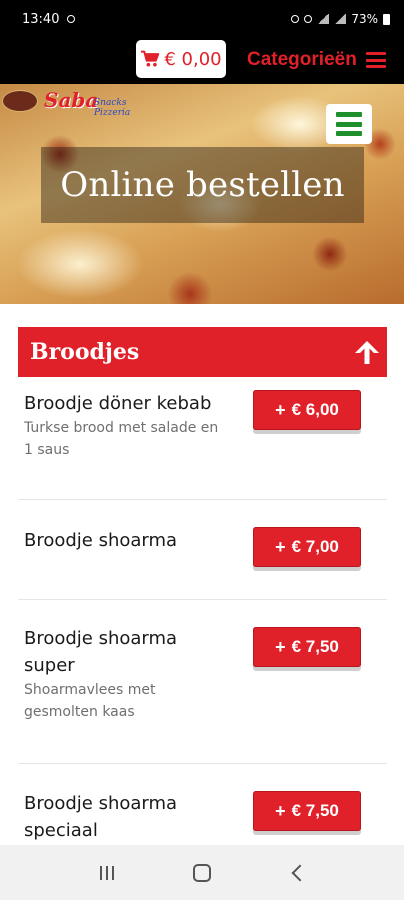  I want to click on menu-icon, so click(349, 124).